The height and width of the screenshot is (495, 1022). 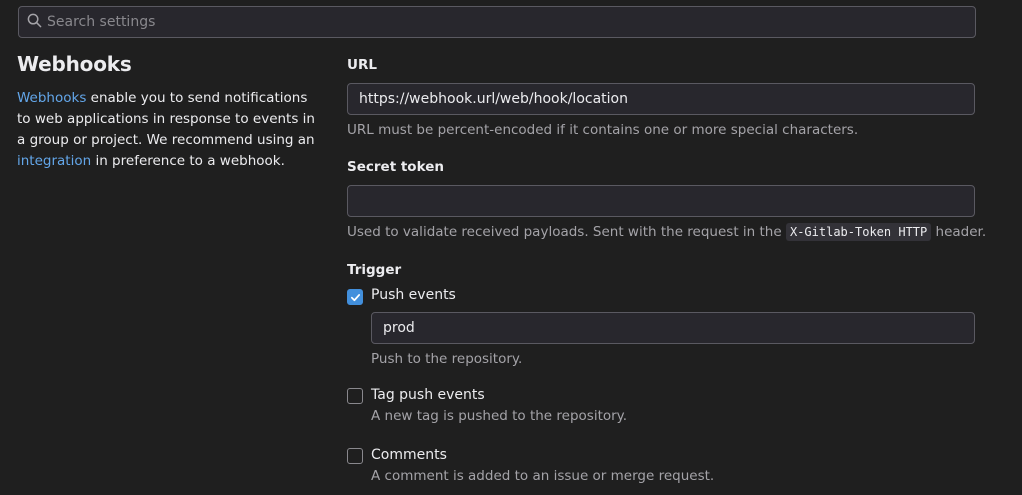 I want to click on push-events-checkbox, so click(x=355, y=297).